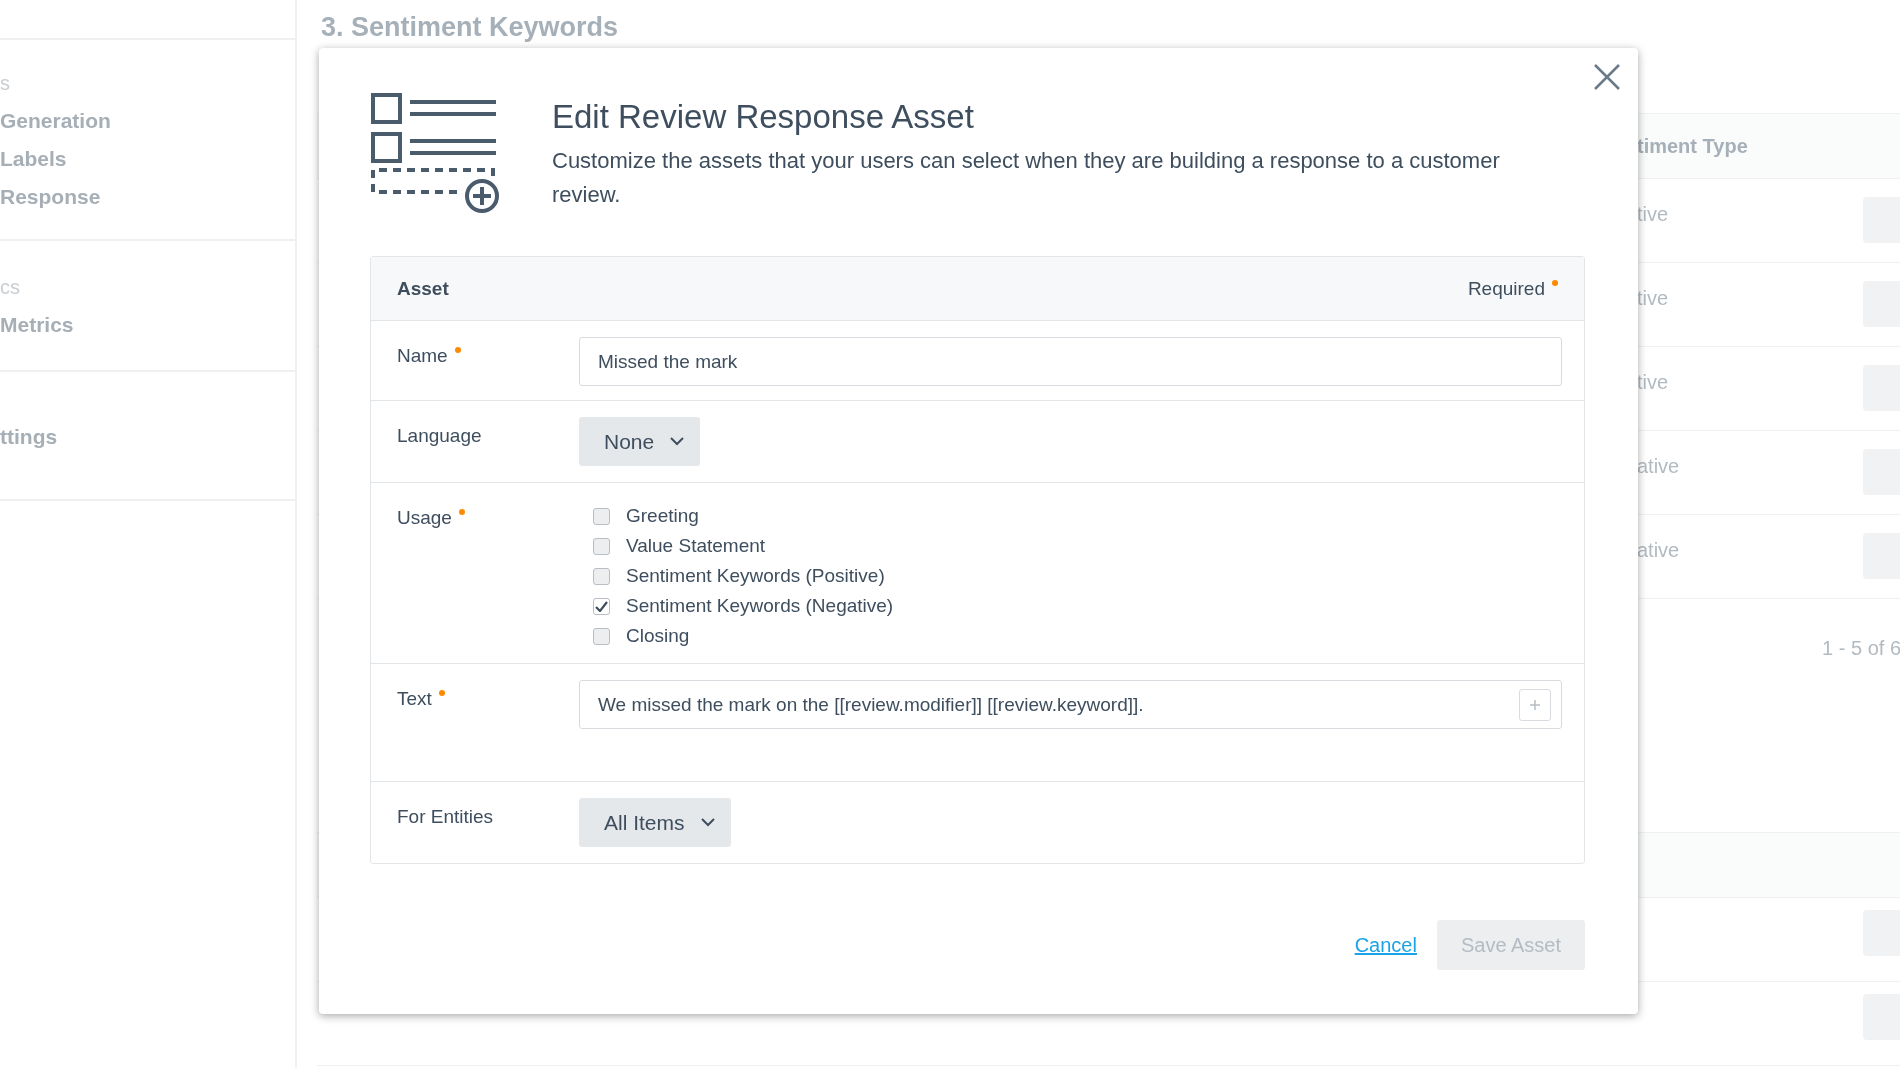  Describe the element at coordinates (470, 27) in the screenshot. I see `section-heading: 3. Sentiment Keywords` at that location.